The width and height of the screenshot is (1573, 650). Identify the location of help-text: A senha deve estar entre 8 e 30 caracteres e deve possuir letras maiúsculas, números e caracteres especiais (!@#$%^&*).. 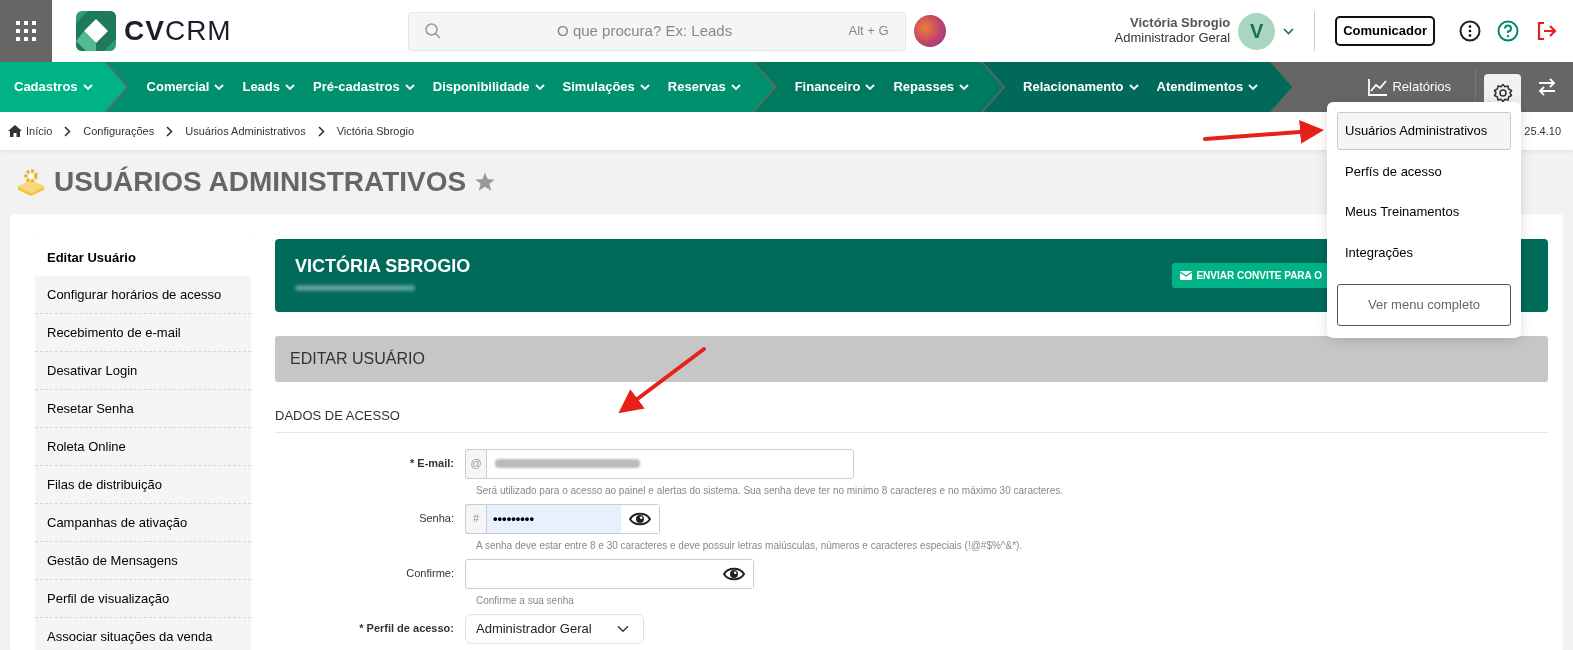
(750, 545).